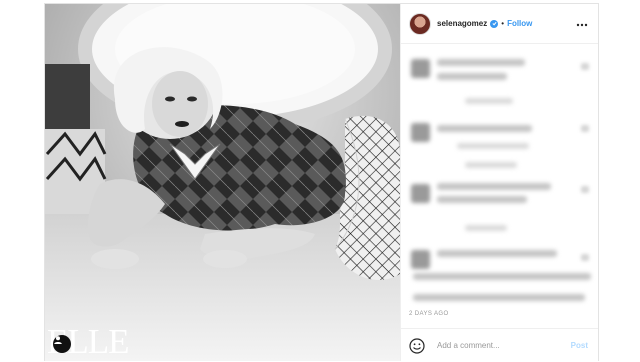 This screenshot has width=640, height=362. Describe the element at coordinates (62, 344) in the screenshot. I see `user-tag-icon` at that location.